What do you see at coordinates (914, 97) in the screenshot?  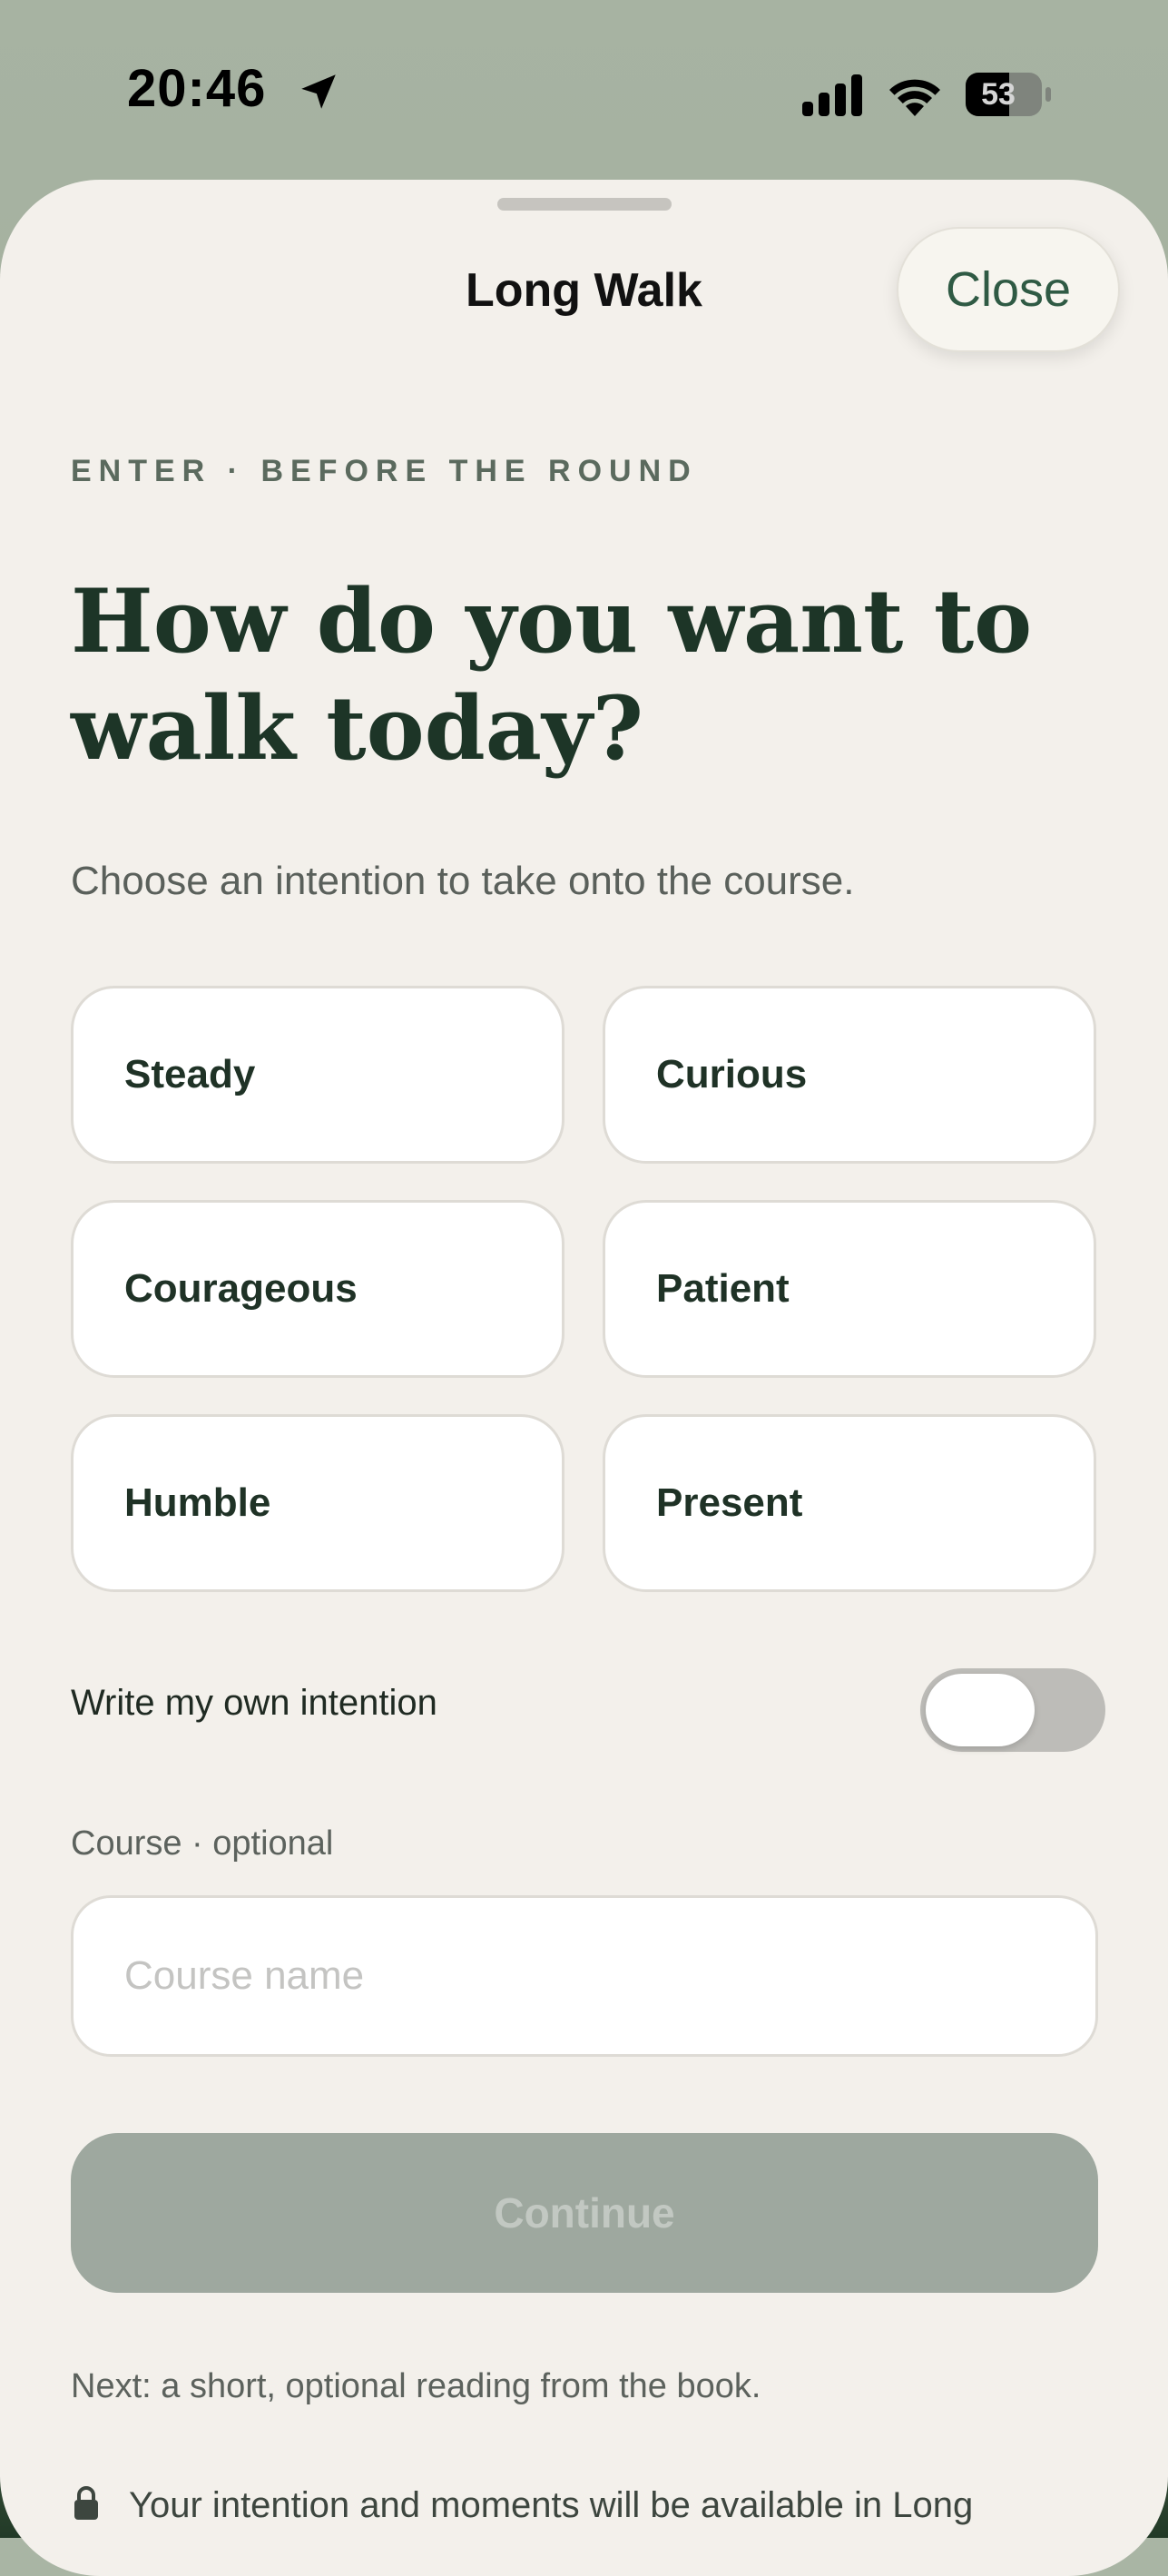 I see `wifi-icon` at bounding box center [914, 97].